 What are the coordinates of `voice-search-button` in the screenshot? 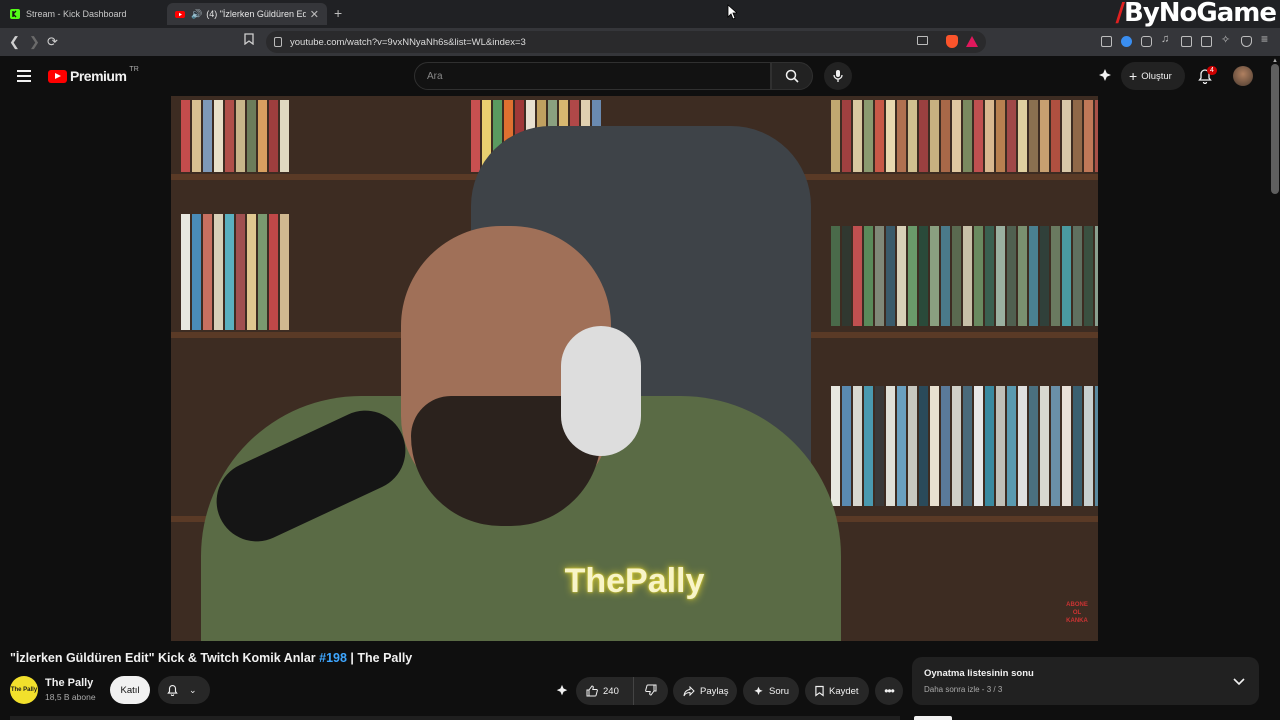 It's located at (838, 76).